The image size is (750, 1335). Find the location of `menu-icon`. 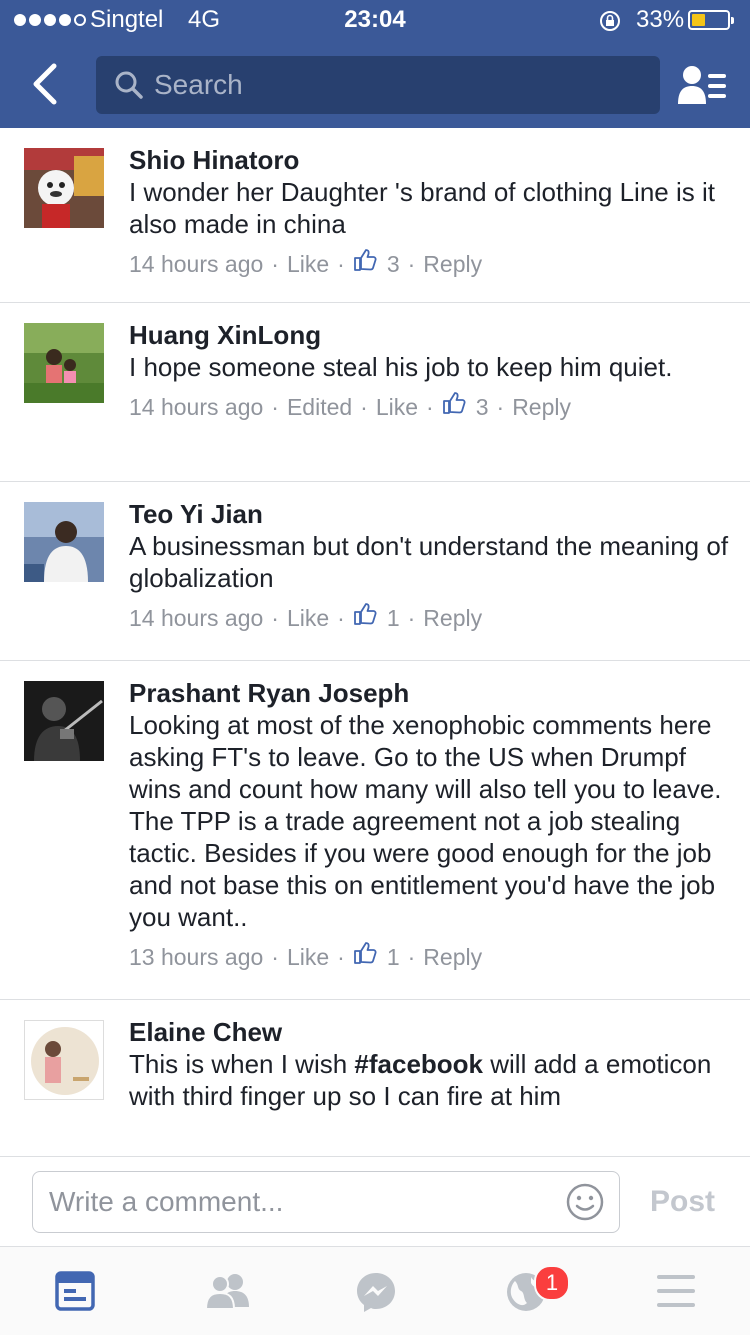

menu-icon is located at coordinates (676, 1291).